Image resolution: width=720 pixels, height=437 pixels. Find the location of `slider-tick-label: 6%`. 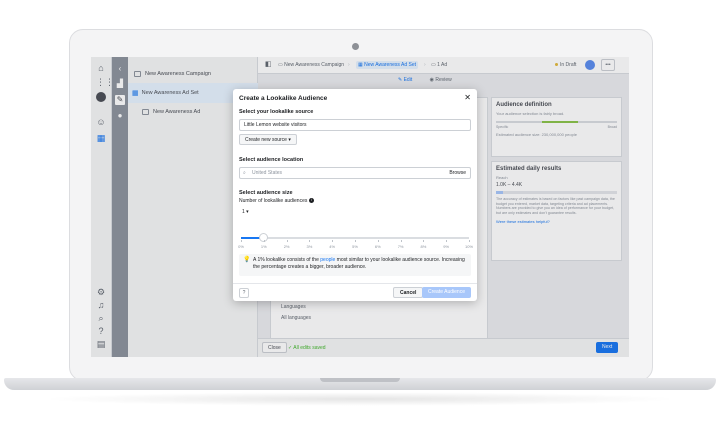

slider-tick-label: 6% is located at coordinates (377, 246).